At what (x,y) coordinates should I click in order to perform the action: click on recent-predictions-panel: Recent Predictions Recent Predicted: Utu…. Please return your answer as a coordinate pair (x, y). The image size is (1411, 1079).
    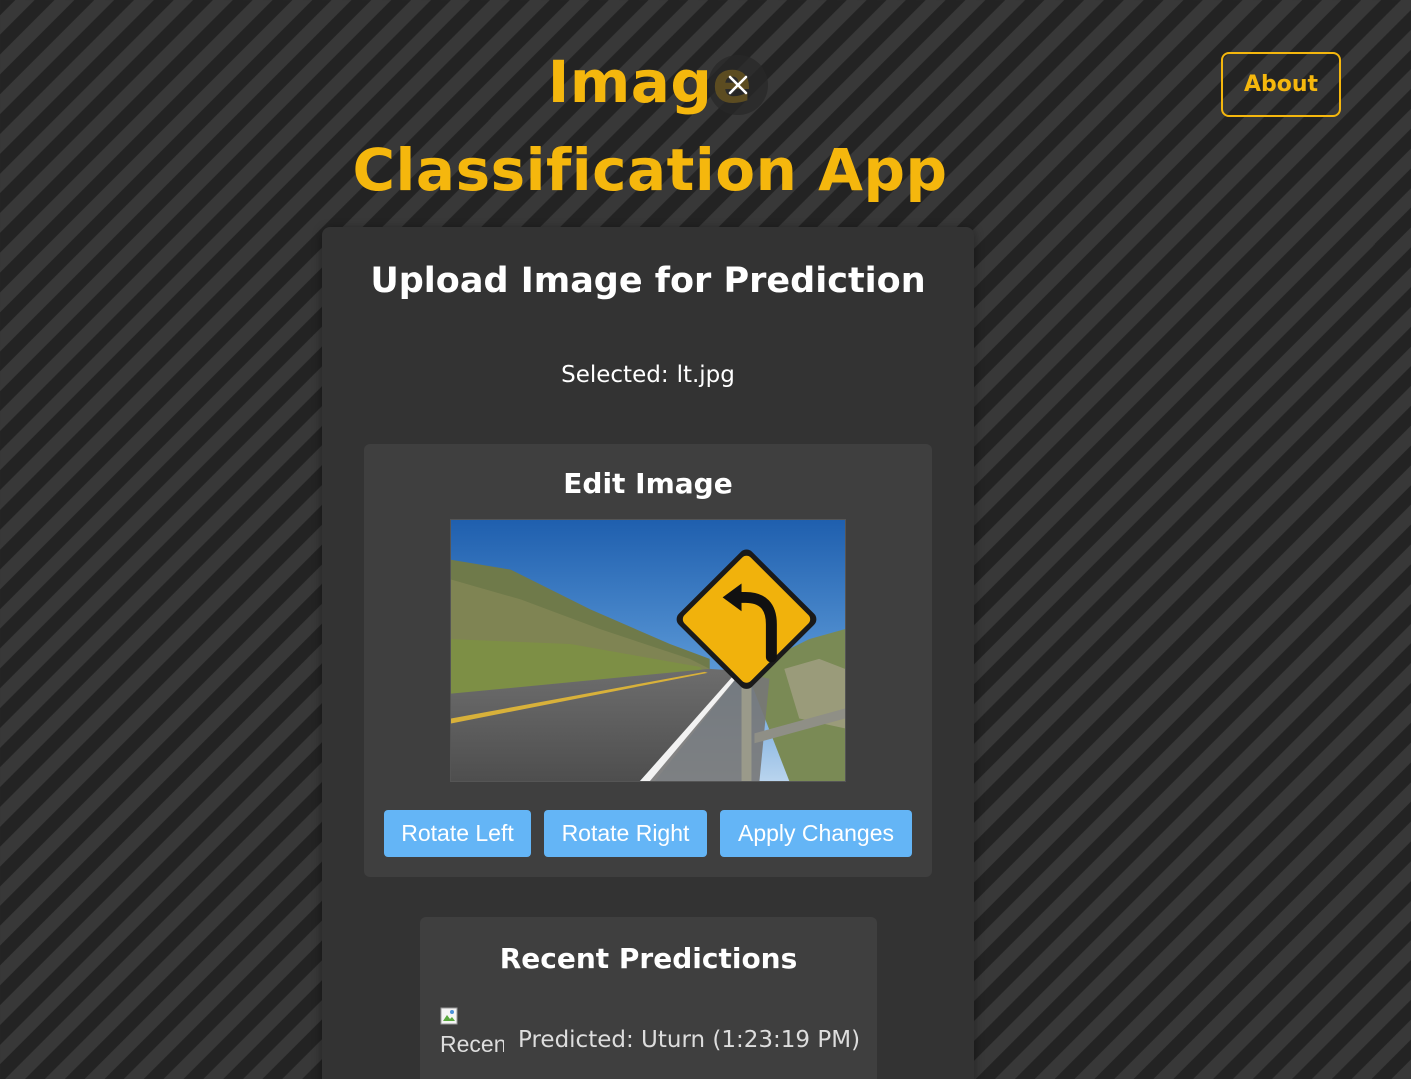
    Looking at the image, I should click on (648, 998).